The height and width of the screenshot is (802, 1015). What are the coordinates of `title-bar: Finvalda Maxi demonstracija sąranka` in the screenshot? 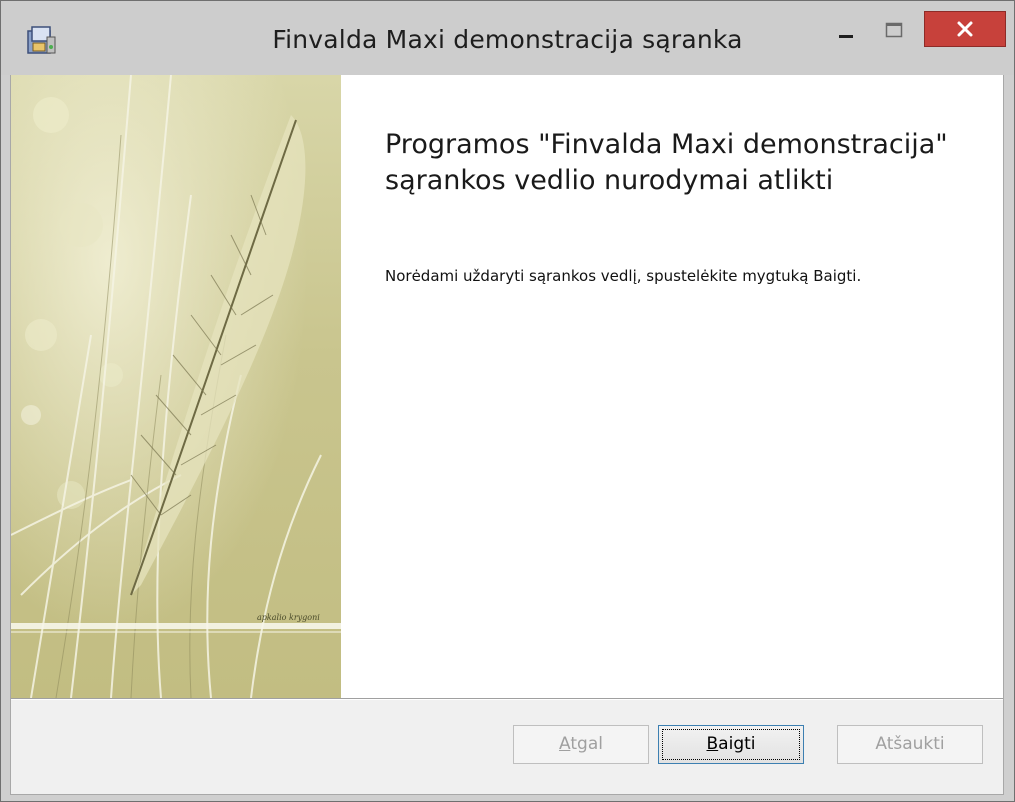 It's located at (507, 38).